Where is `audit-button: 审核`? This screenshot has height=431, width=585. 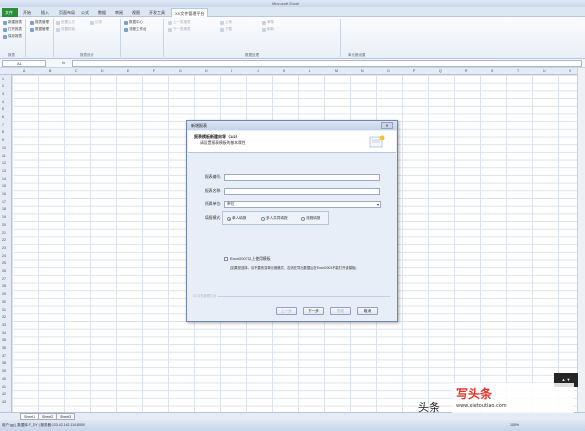
audit-button: 审核 is located at coordinates (268, 22).